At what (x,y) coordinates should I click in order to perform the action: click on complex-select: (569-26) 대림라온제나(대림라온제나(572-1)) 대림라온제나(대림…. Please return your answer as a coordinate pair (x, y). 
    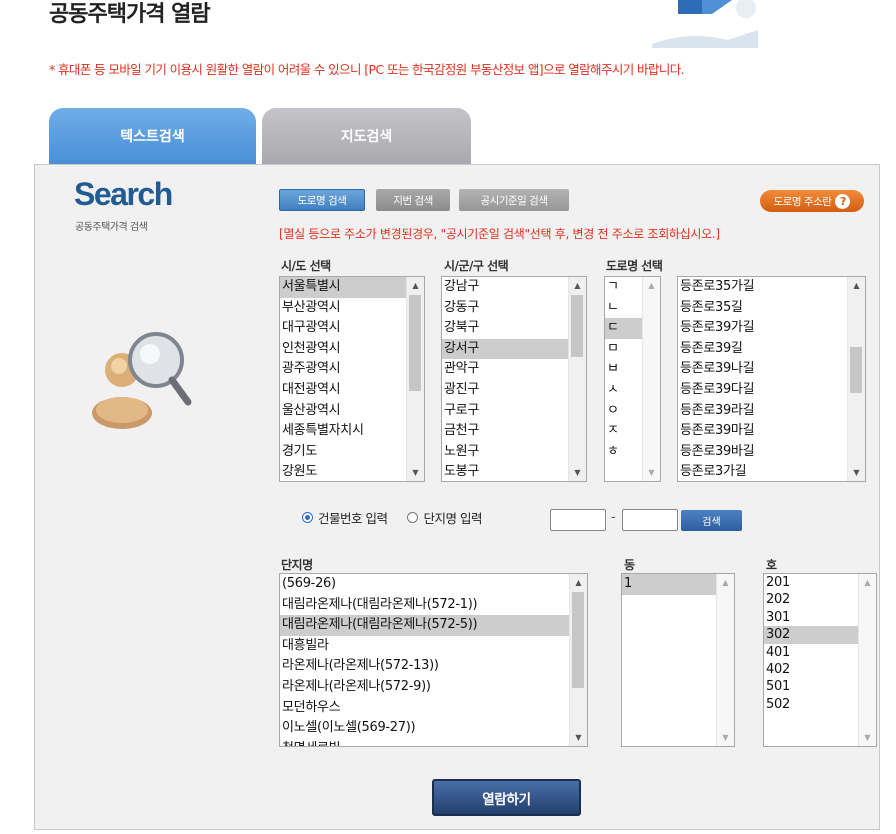
    Looking at the image, I should click on (433, 660).